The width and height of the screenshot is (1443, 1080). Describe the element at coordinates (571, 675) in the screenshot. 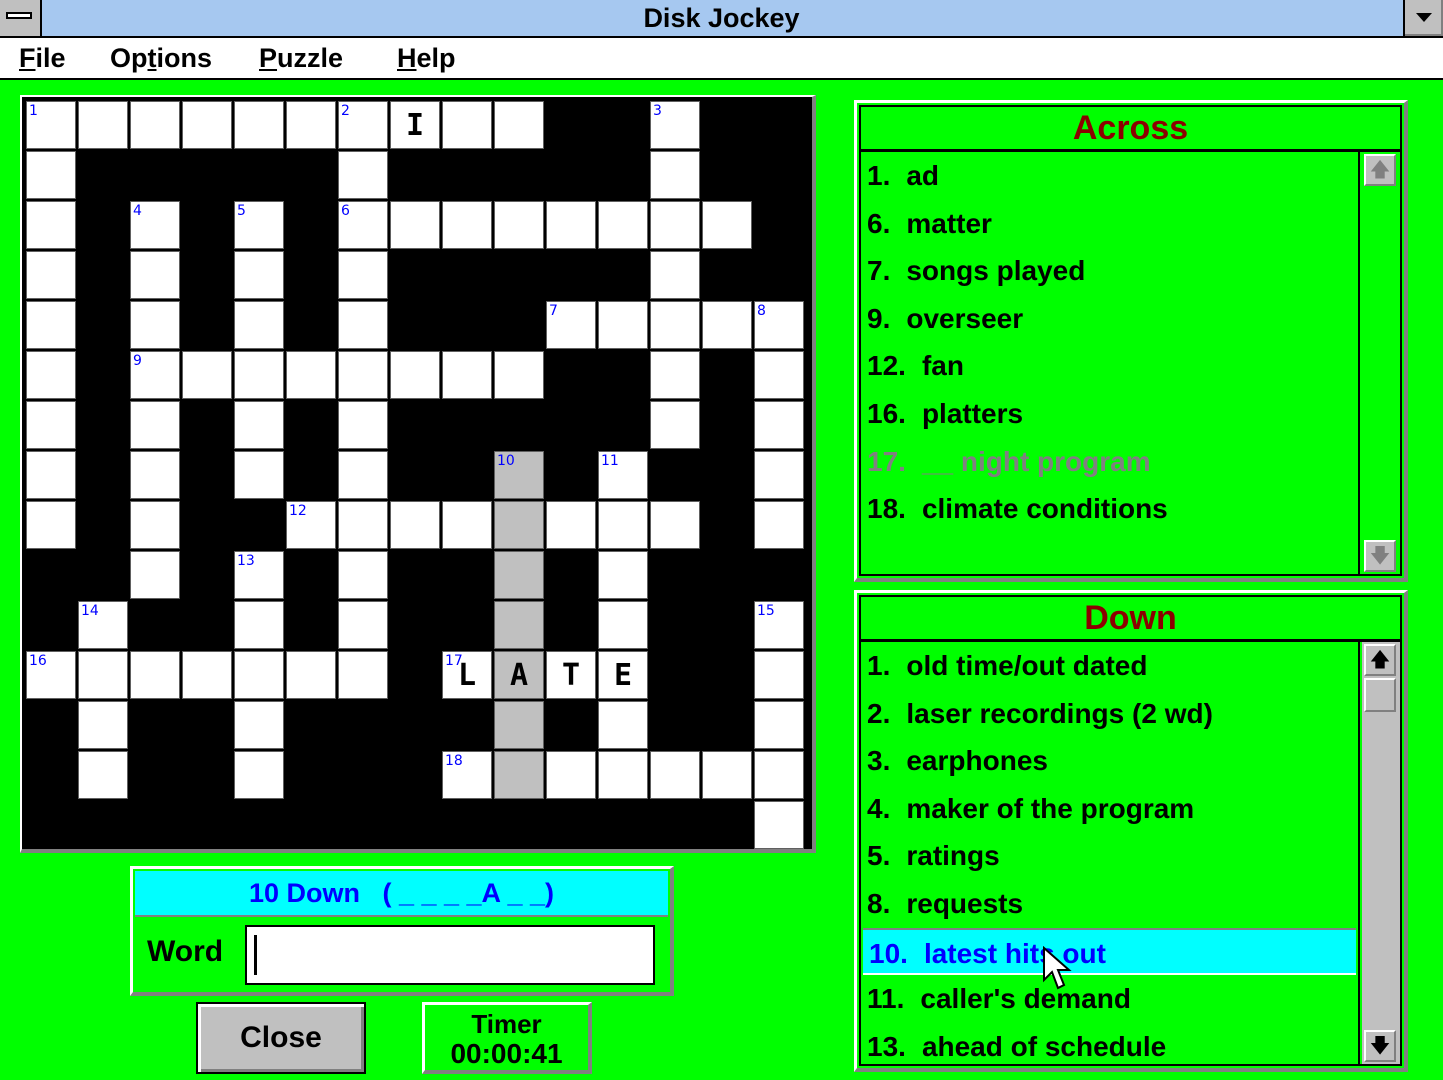

I see `grid-cell: T` at that location.